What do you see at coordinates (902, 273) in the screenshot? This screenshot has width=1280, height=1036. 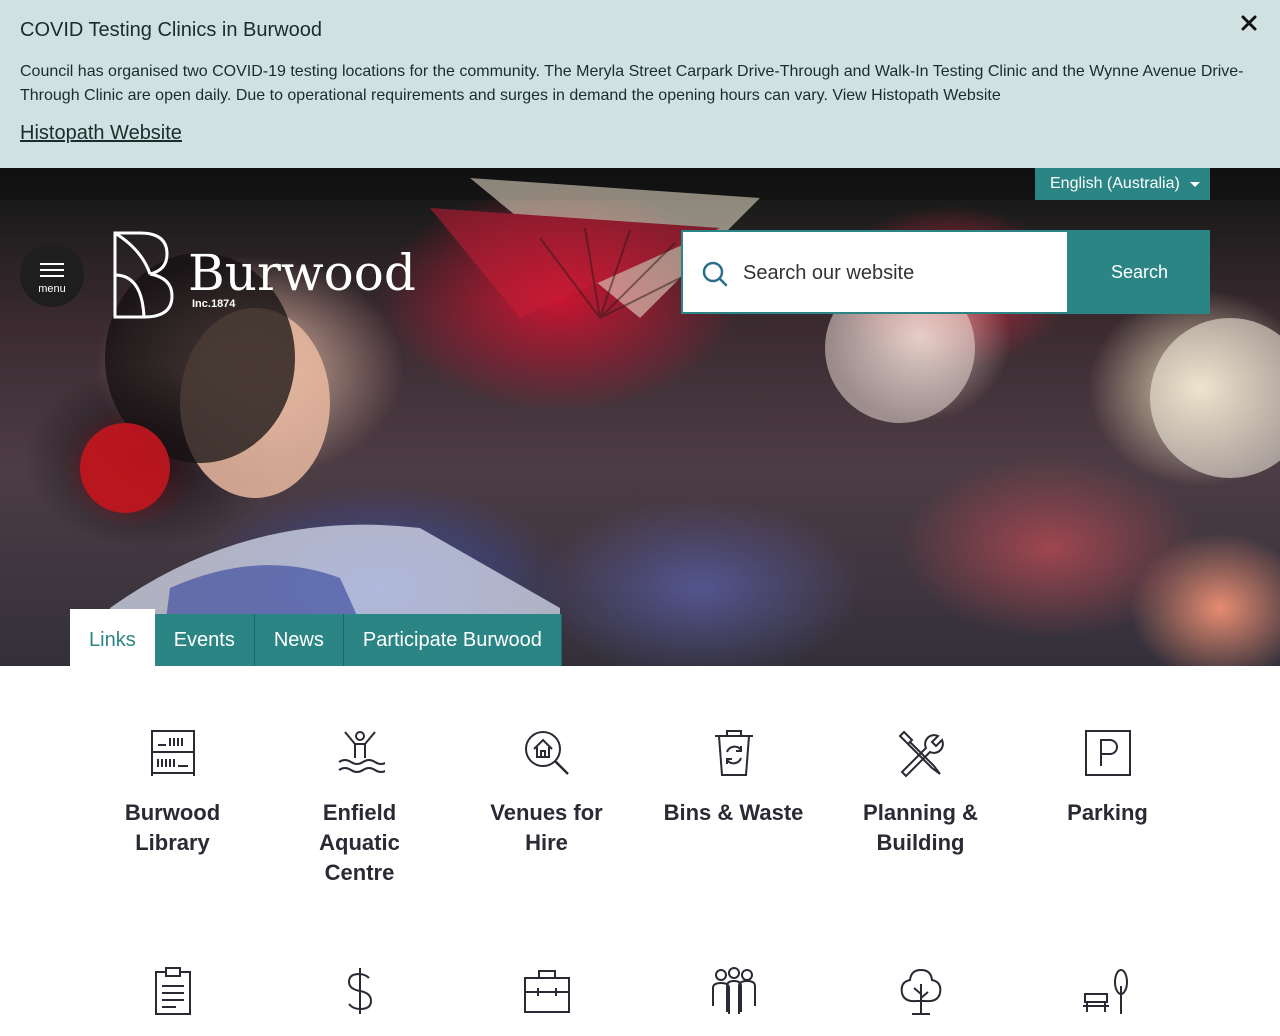 I see `search-input` at bounding box center [902, 273].